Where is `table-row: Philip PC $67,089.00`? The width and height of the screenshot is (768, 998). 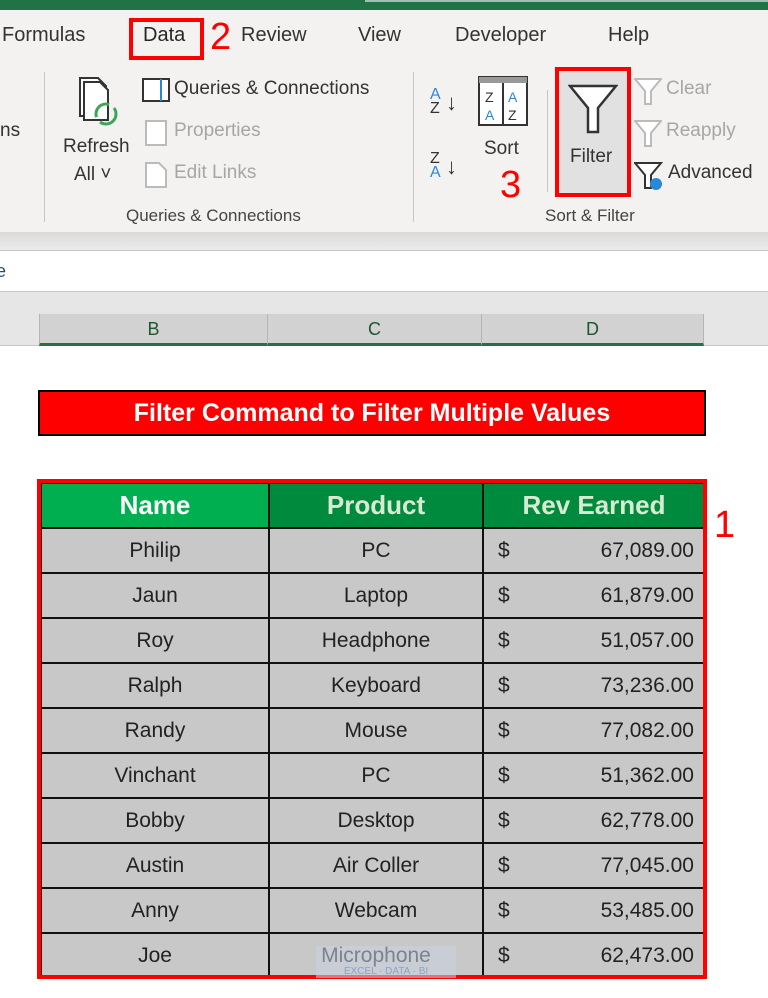
table-row: Philip PC $67,089.00 is located at coordinates (373, 550).